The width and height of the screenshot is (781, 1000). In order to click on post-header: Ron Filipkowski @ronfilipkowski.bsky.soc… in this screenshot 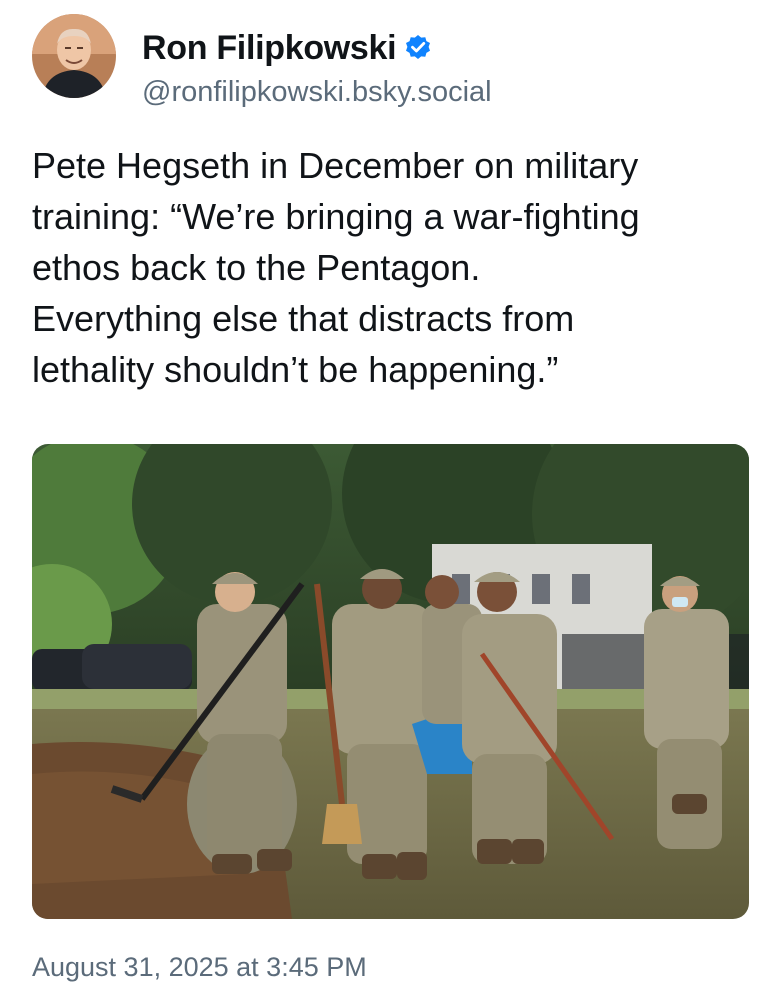, I will do `click(392, 61)`.